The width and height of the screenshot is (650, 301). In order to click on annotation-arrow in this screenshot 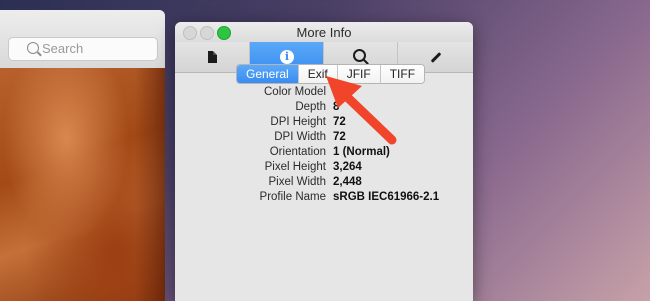, I will do `click(361, 110)`.